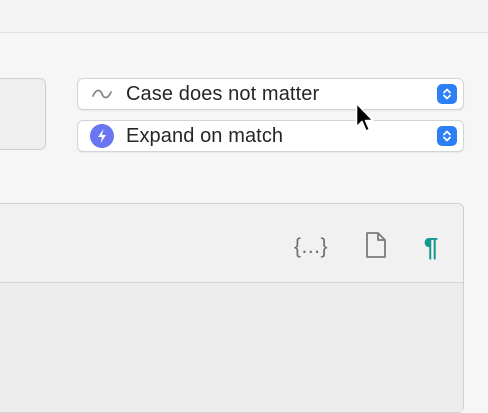 Image resolution: width=488 pixels, height=413 pixels. Describe the element at coordinates (366, 119) in the screenshot. I see `mouse-pointer-icon` at that location.